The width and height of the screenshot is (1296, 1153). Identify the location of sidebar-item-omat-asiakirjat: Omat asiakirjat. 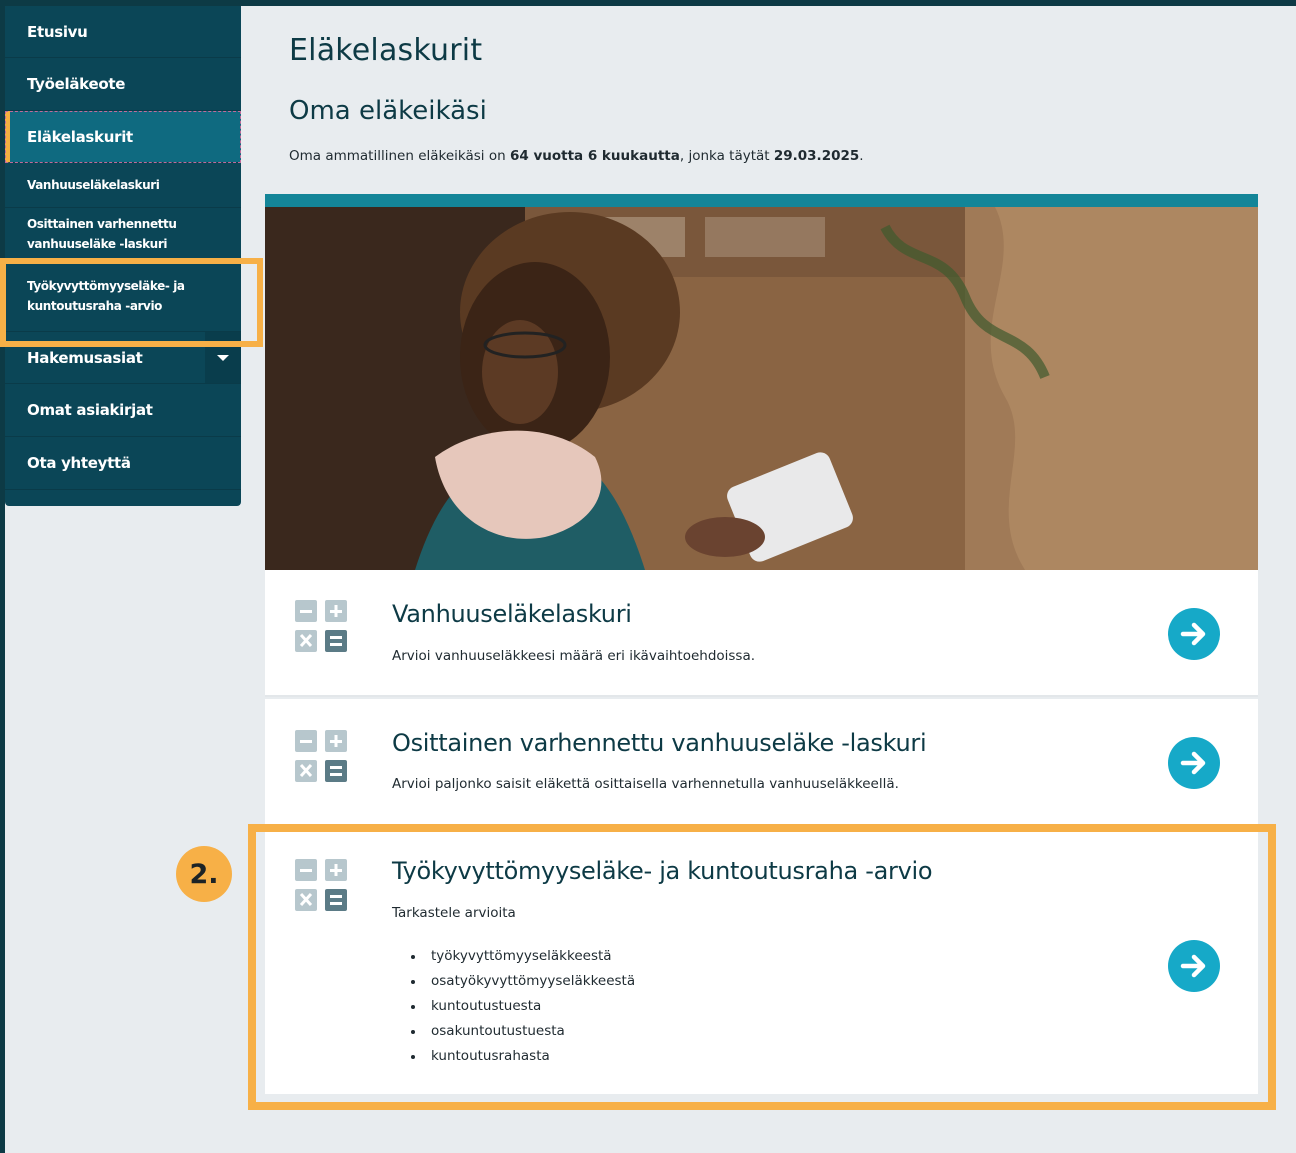
(123, 410).